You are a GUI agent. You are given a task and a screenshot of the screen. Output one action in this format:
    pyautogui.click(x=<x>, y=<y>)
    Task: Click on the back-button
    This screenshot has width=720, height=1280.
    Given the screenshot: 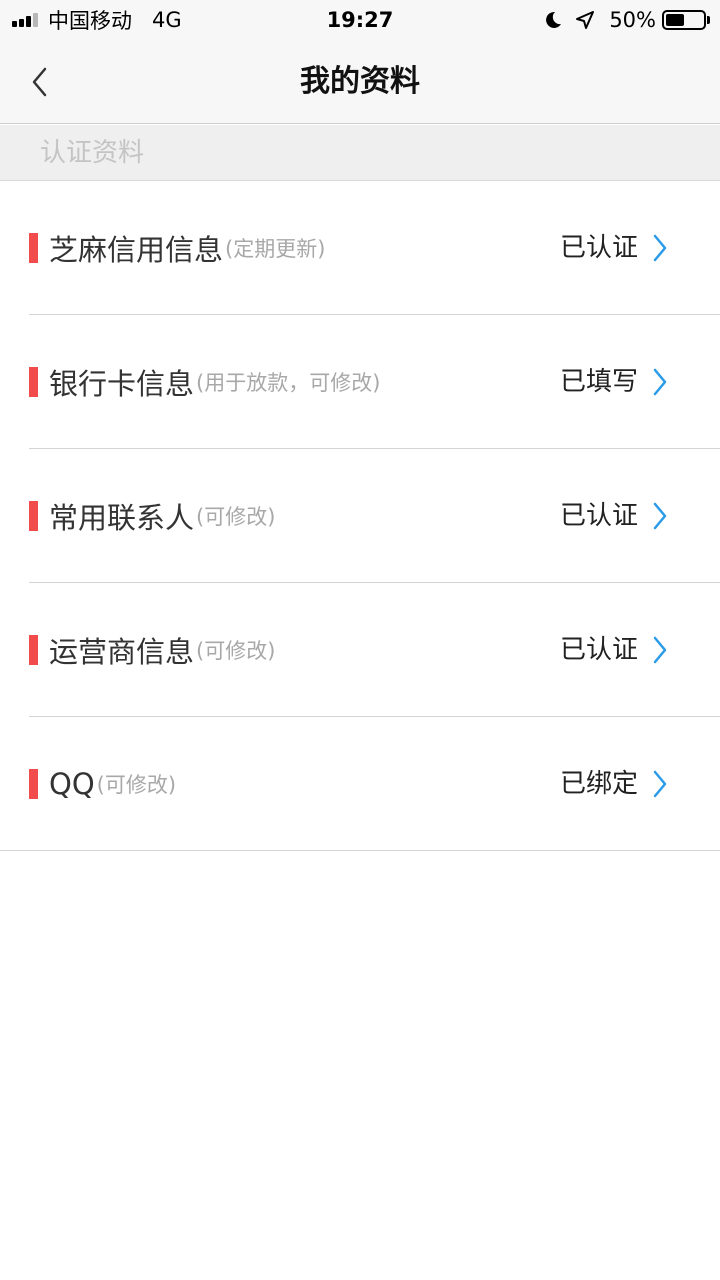 What is the action you would take?
    pyautogui.click(x=40, y=82)
    